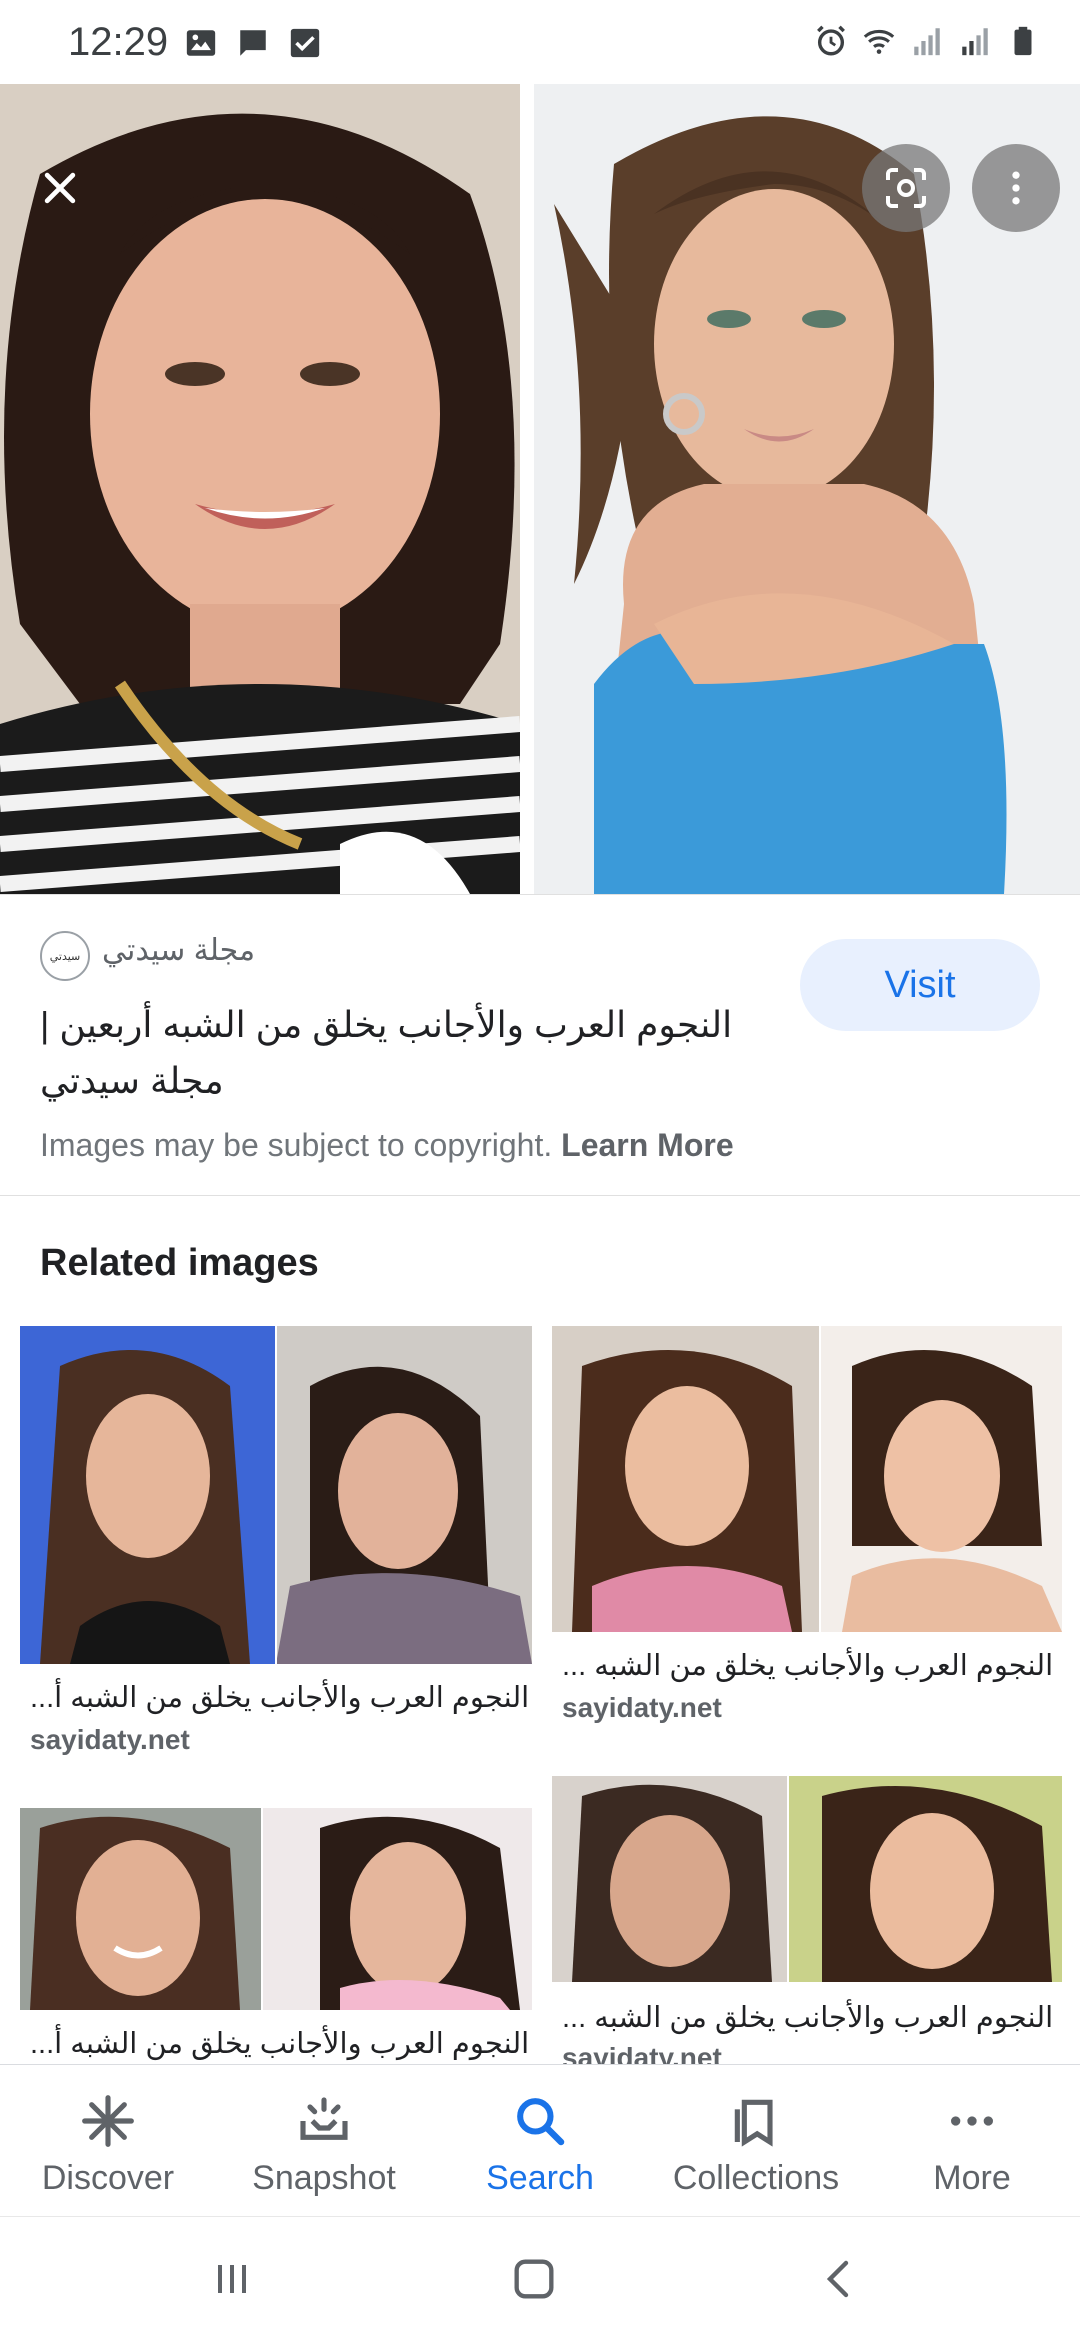 The width and height of the screenshot is (1080, 2340). I want to click on nav-label: Snapshot, so click(324, 2178).